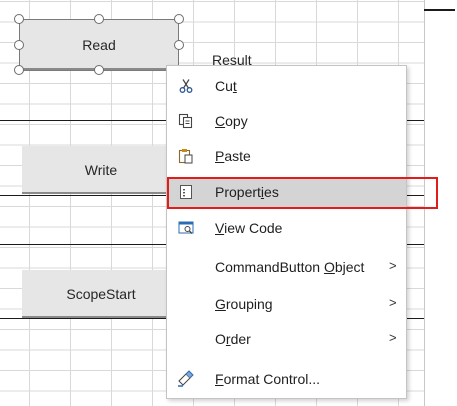 The image size is (457, 406). Describe the element at coordinates (286, 339) in the screenshot. I see `menu-item-order: Order >` at that location.